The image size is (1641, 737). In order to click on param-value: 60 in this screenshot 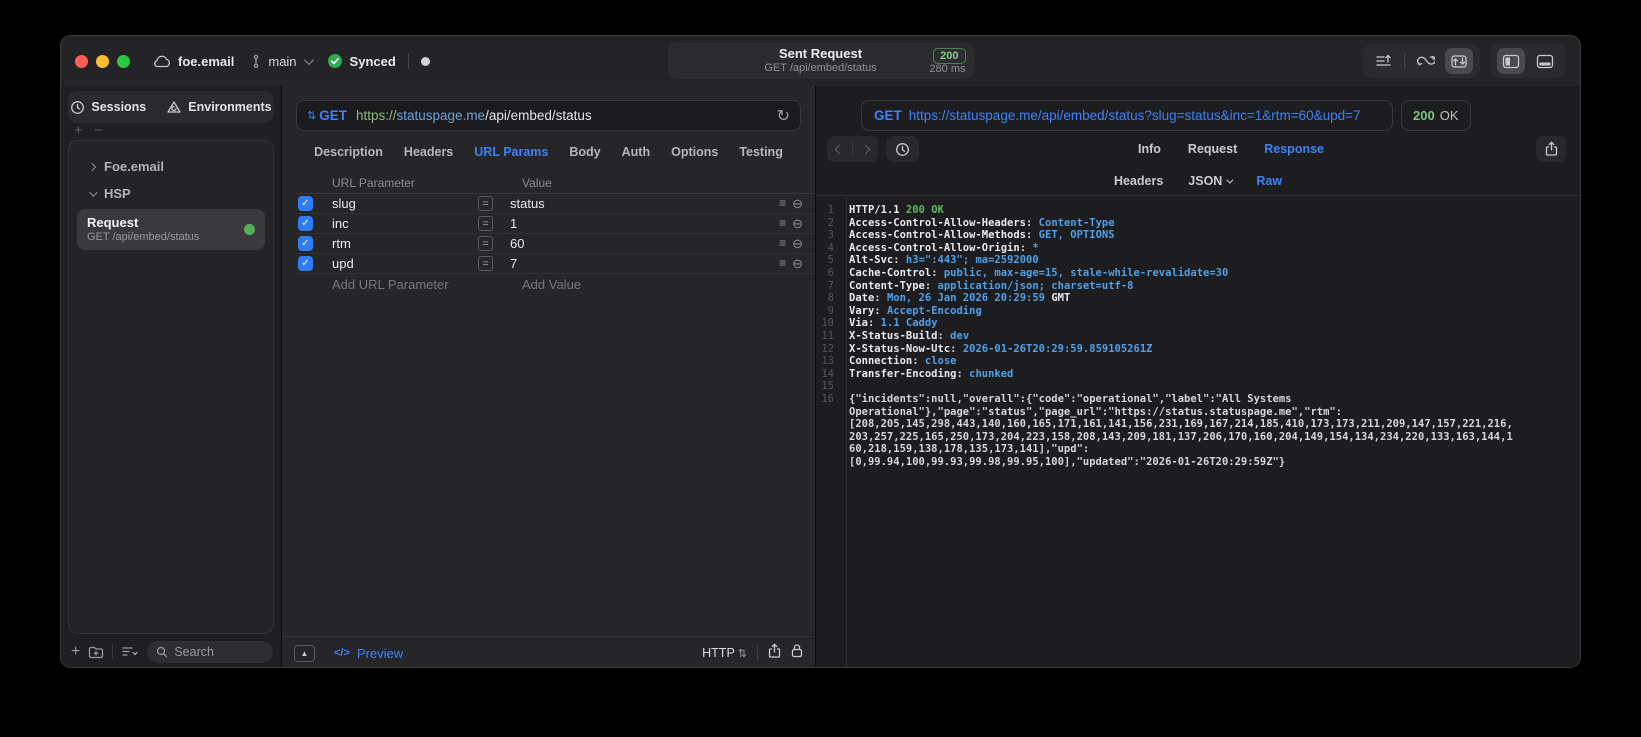, I will do `click(634, 243)`.